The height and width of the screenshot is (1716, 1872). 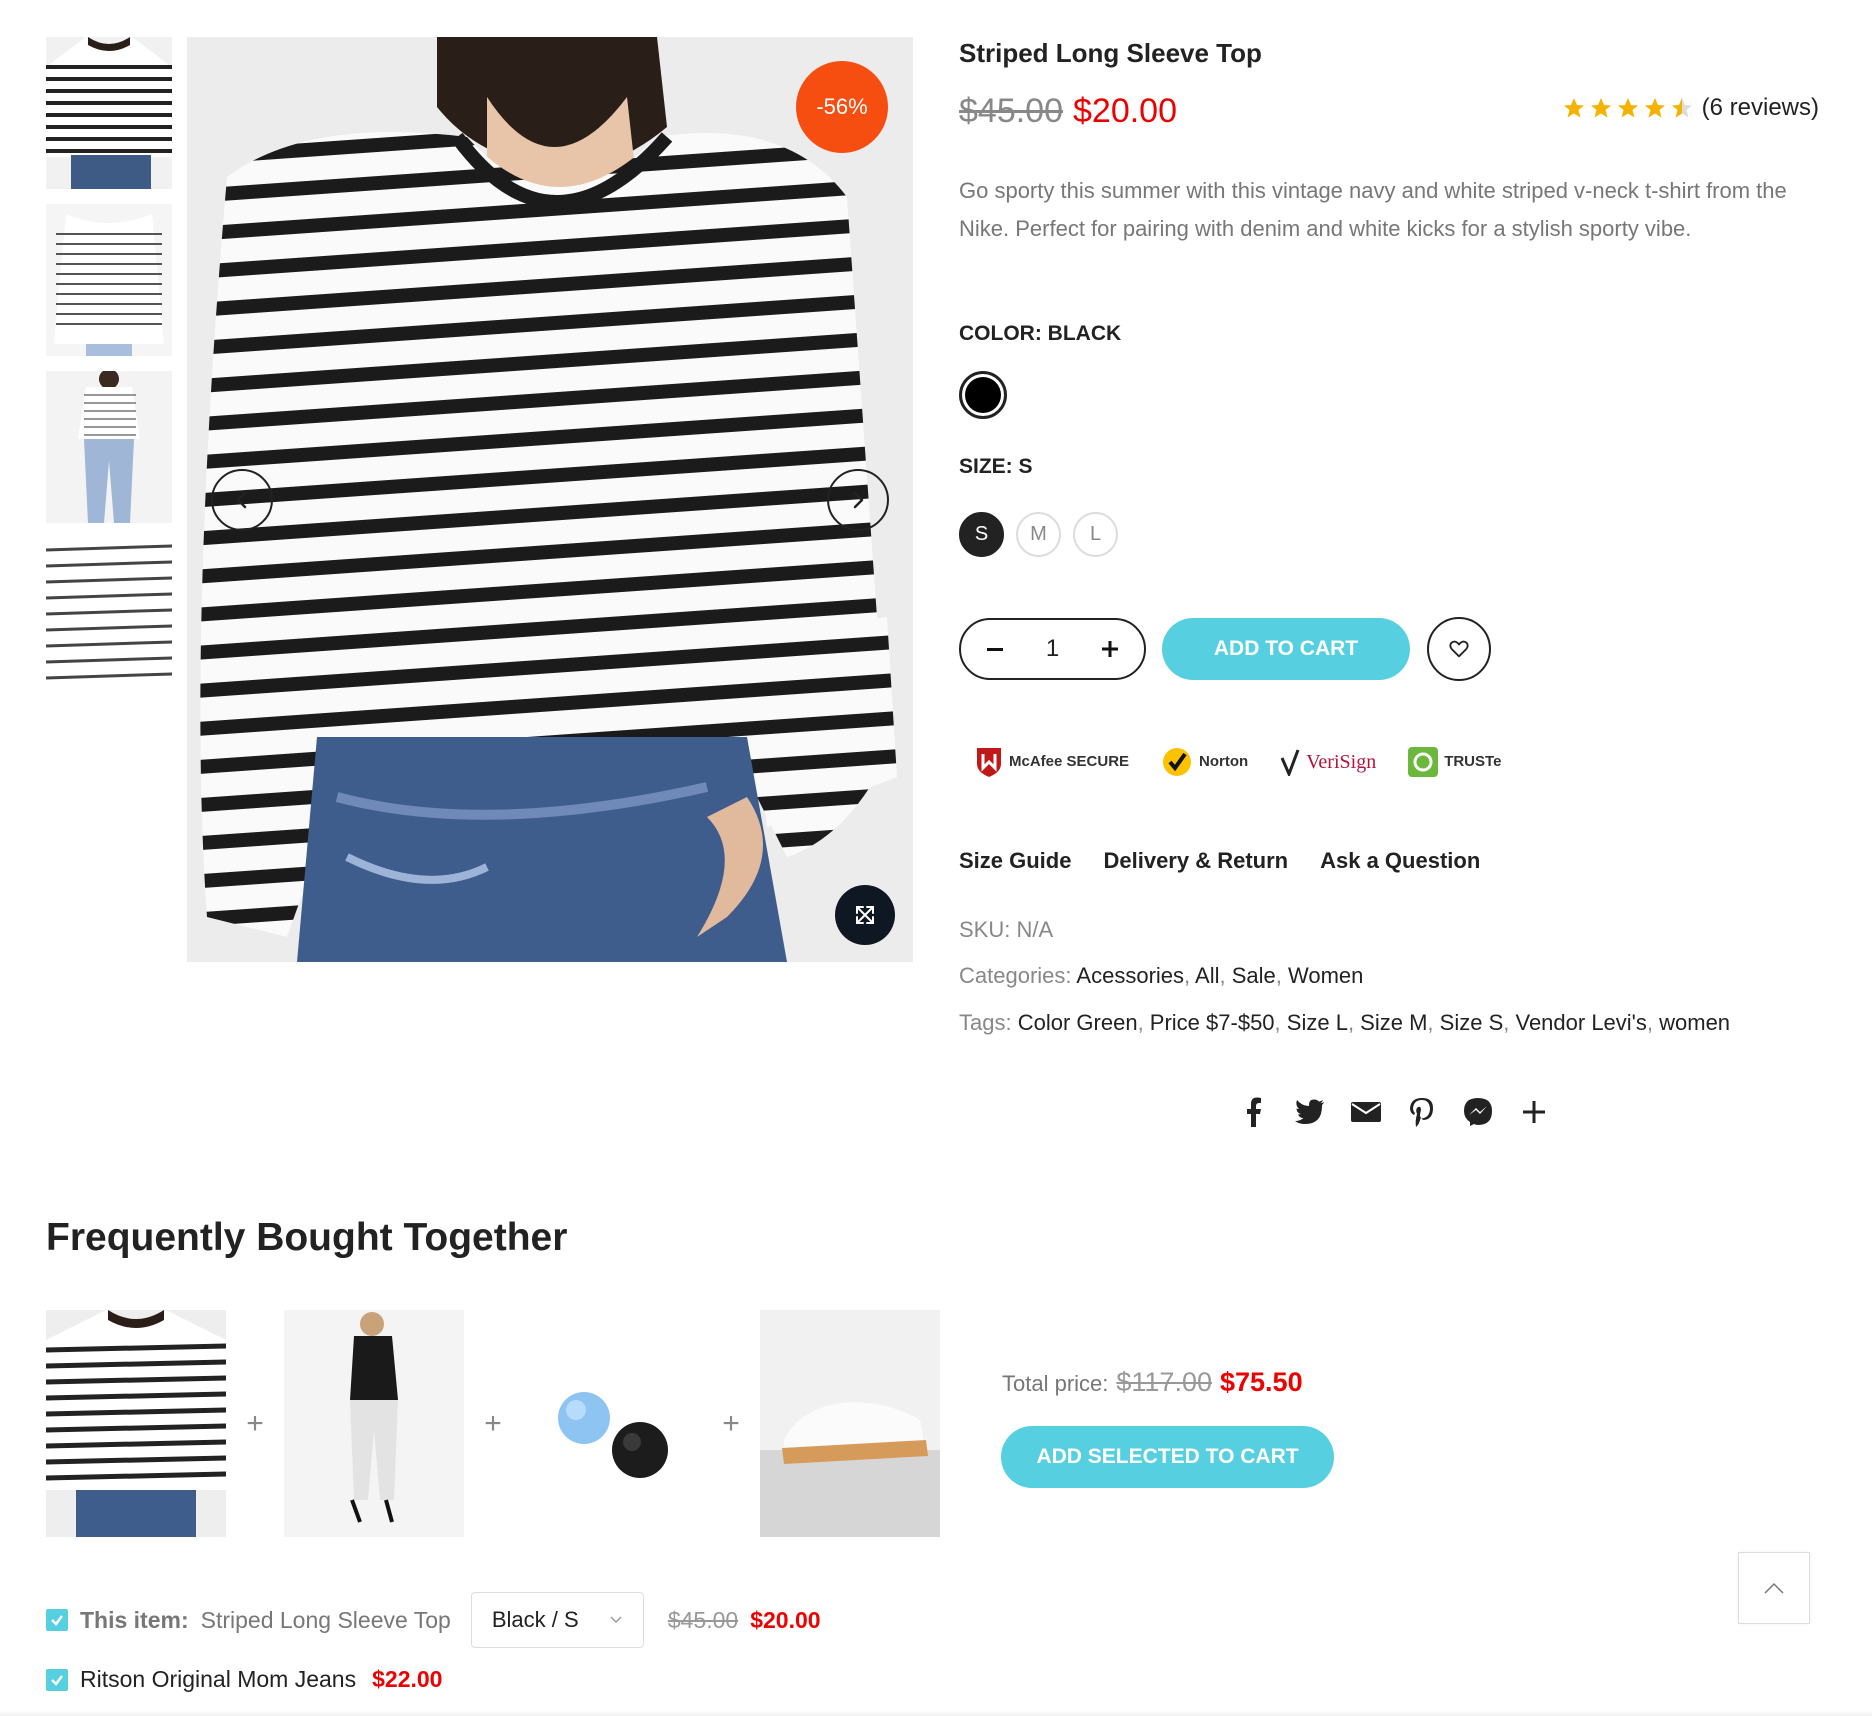 I want to click on messenger-icon, so click(x=1478, y=1112).